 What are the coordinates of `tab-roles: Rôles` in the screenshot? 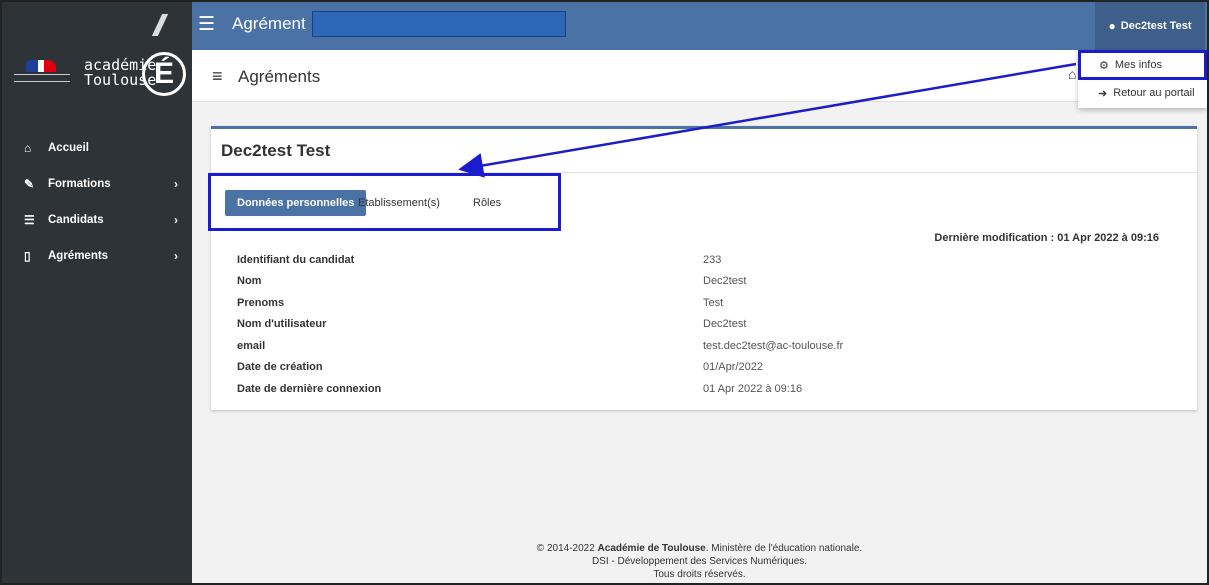 It's located at (487, 203).